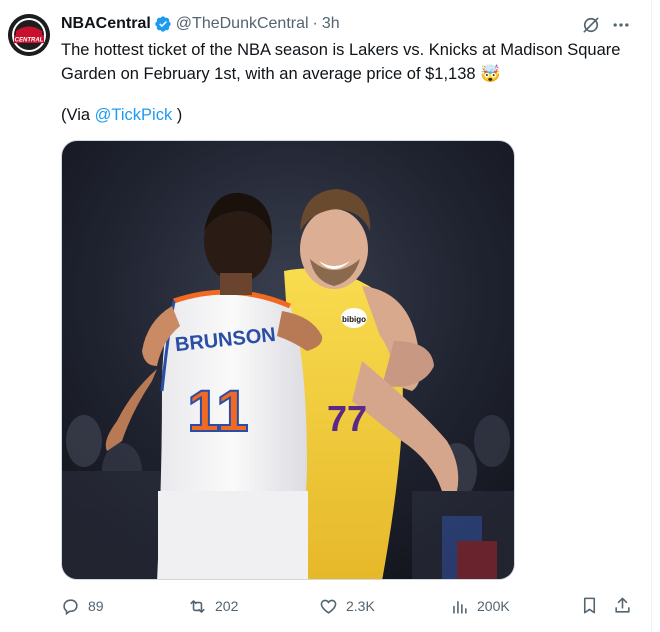 Image resolution: width=660 pixels, height=632 pixels. Describe the element at coordinates (78, 115) in the screenshot. I see `via-prefix: (Via` at that location.